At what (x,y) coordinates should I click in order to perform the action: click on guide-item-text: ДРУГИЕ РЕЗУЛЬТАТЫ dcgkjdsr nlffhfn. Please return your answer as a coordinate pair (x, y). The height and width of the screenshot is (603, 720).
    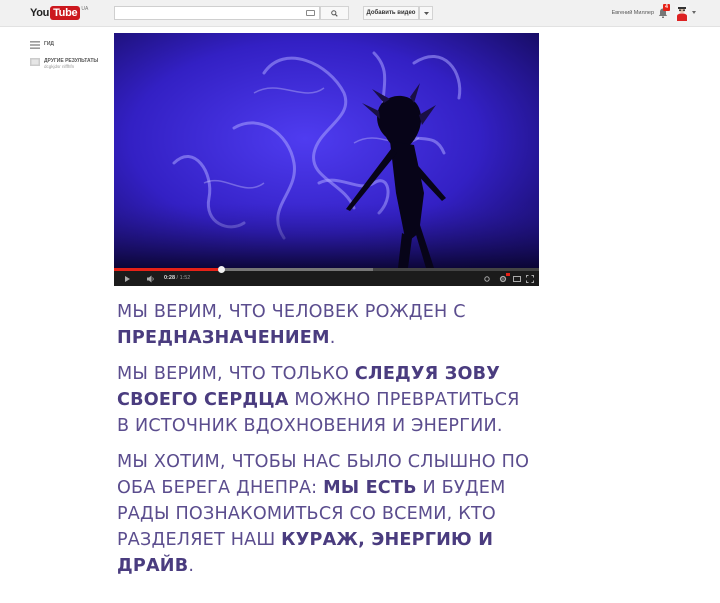
    Looking at the image, I should click on (71, 64).